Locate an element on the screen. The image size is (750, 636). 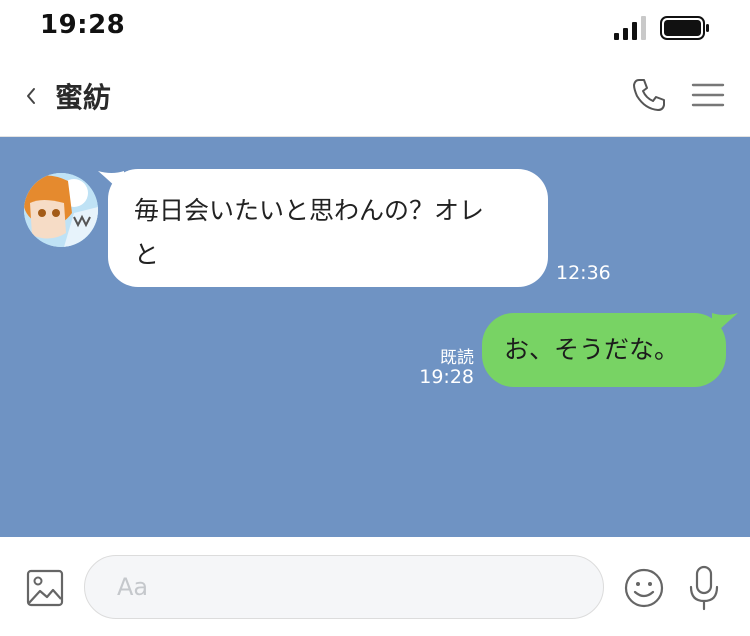
chat-title: 蜜紡 is located at coordinates (83, 97).